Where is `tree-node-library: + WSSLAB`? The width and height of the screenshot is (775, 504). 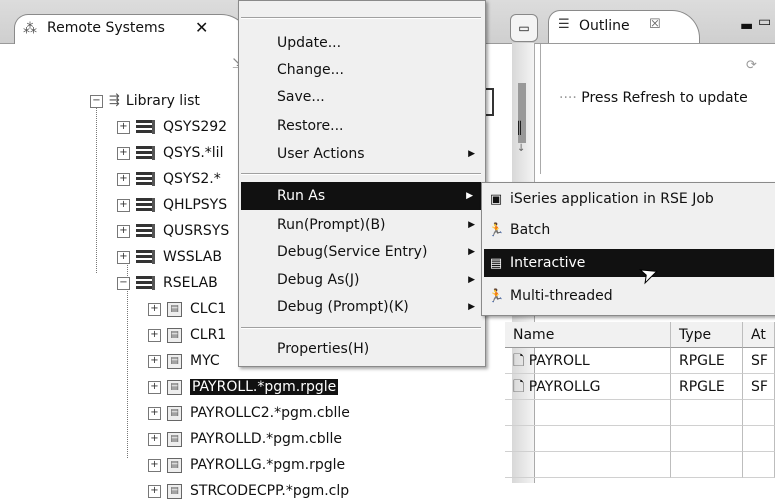 tree-node-library: + WSSLAB is located at coordinates (169, 257).